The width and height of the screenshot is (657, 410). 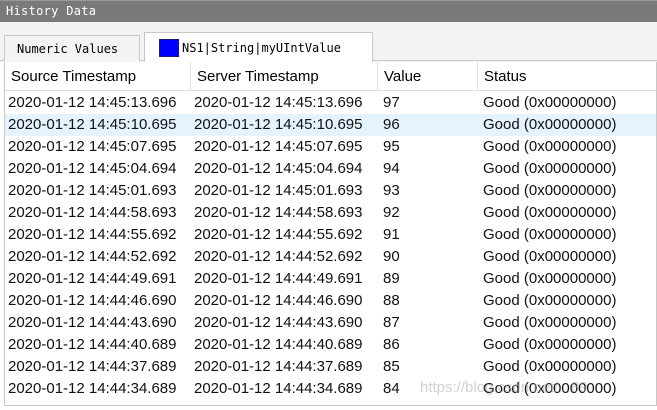 I want to click on server-timestamp-cell: 2020-01-12 14:44:40.689, so click(x=278, y=344).